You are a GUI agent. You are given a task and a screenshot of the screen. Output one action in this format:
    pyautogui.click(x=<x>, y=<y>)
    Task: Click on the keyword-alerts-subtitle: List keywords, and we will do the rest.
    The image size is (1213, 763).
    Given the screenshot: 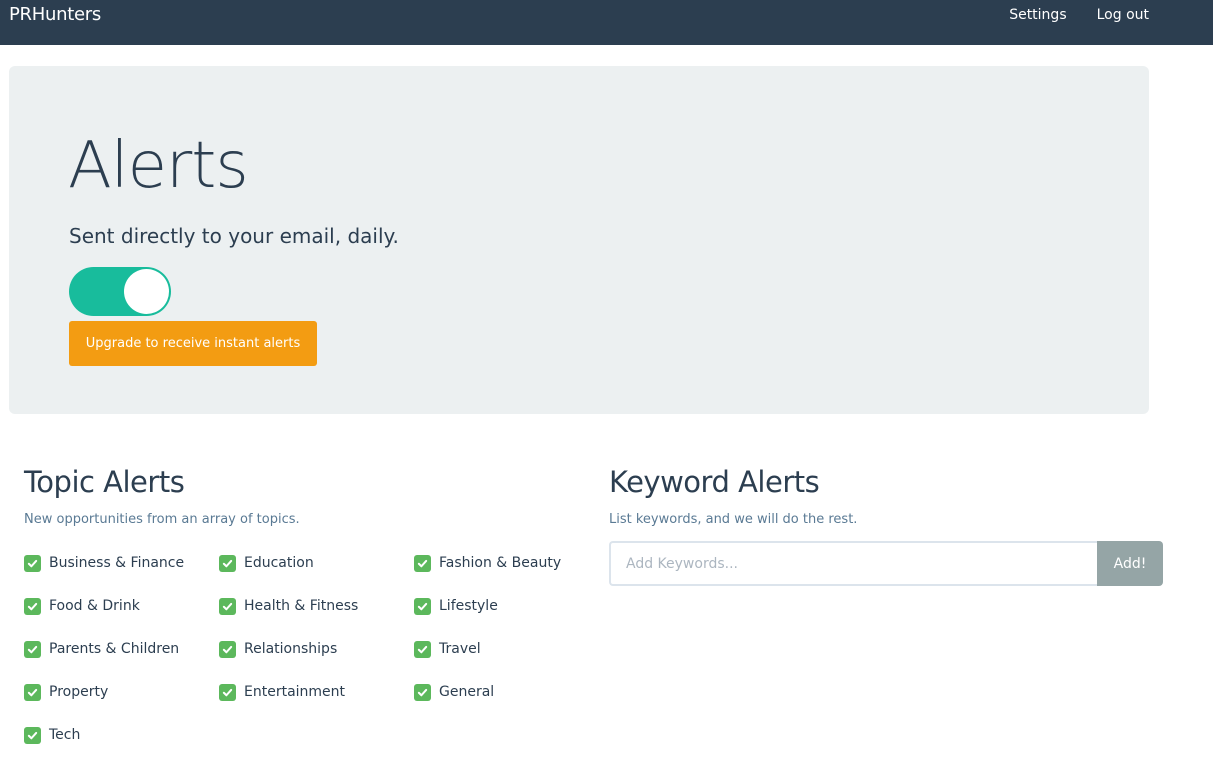 What is the action you would take?
    pyautogui.click(x=733, y=519)
    